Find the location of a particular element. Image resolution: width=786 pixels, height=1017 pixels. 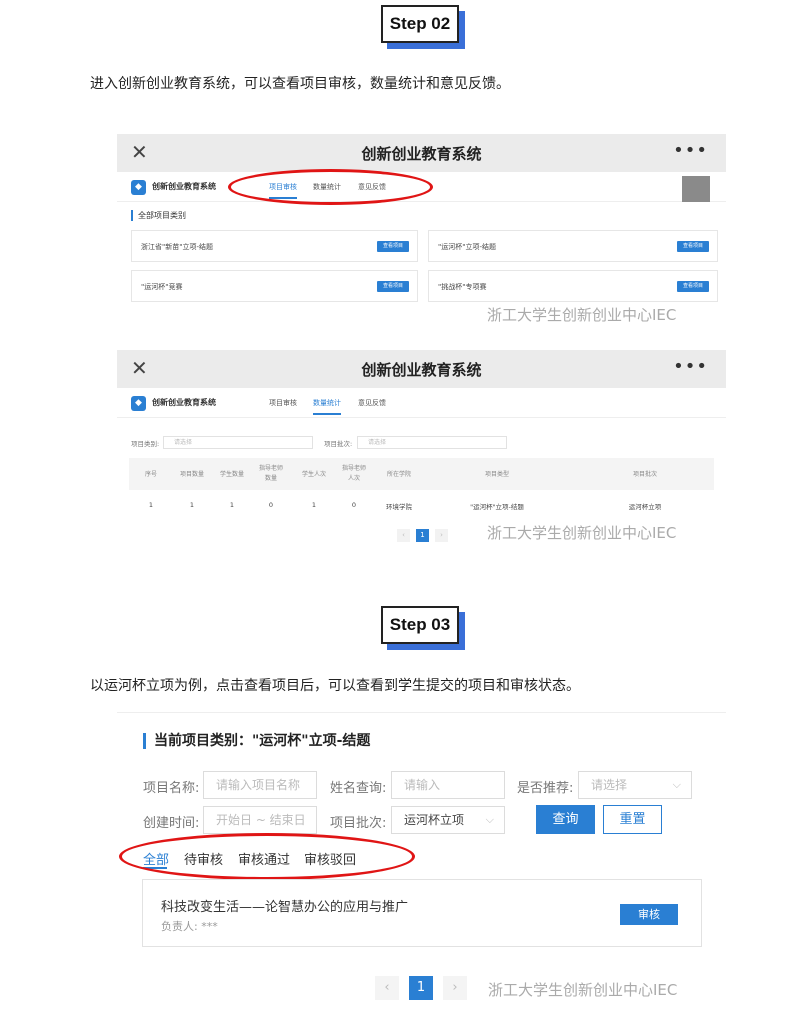

date-range-input: 开始日 ~ 结束日 is located at coordinates (260, 820).